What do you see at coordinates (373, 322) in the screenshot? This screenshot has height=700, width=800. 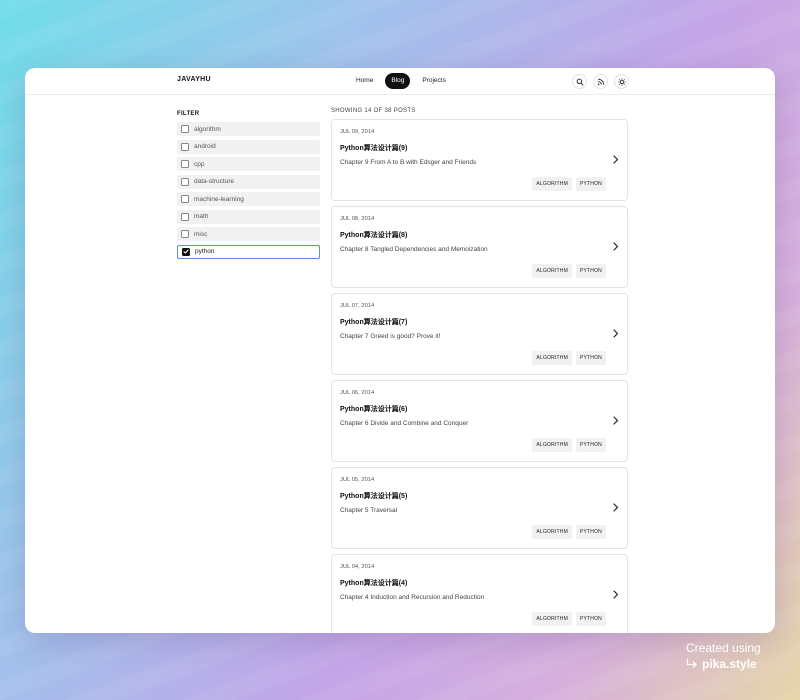 I see `post-title: Python算法设计篇(7)` at bounding box center [373, 322].